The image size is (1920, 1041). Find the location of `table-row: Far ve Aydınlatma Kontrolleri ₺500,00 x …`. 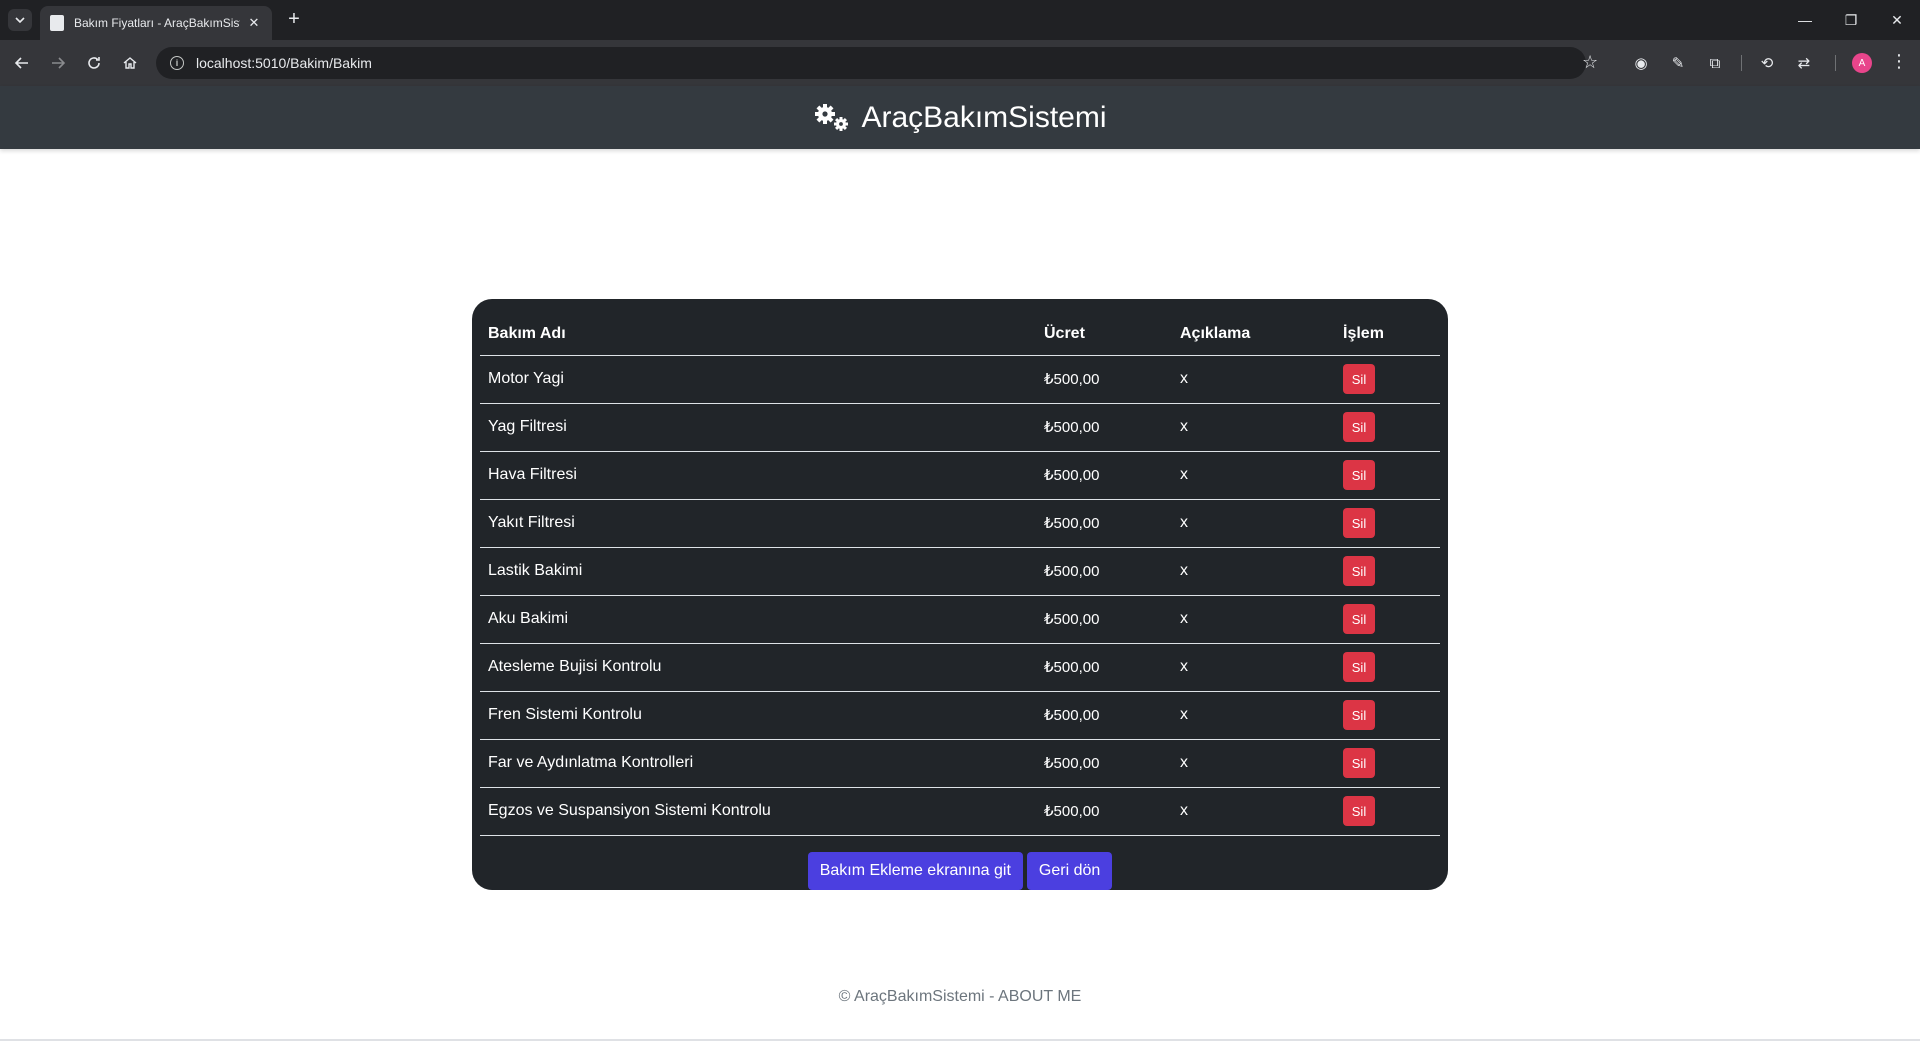

table-row: Far ve Aydınlatma Kontrolleri ₺500,00 x … is located at coordinates (960, 763).